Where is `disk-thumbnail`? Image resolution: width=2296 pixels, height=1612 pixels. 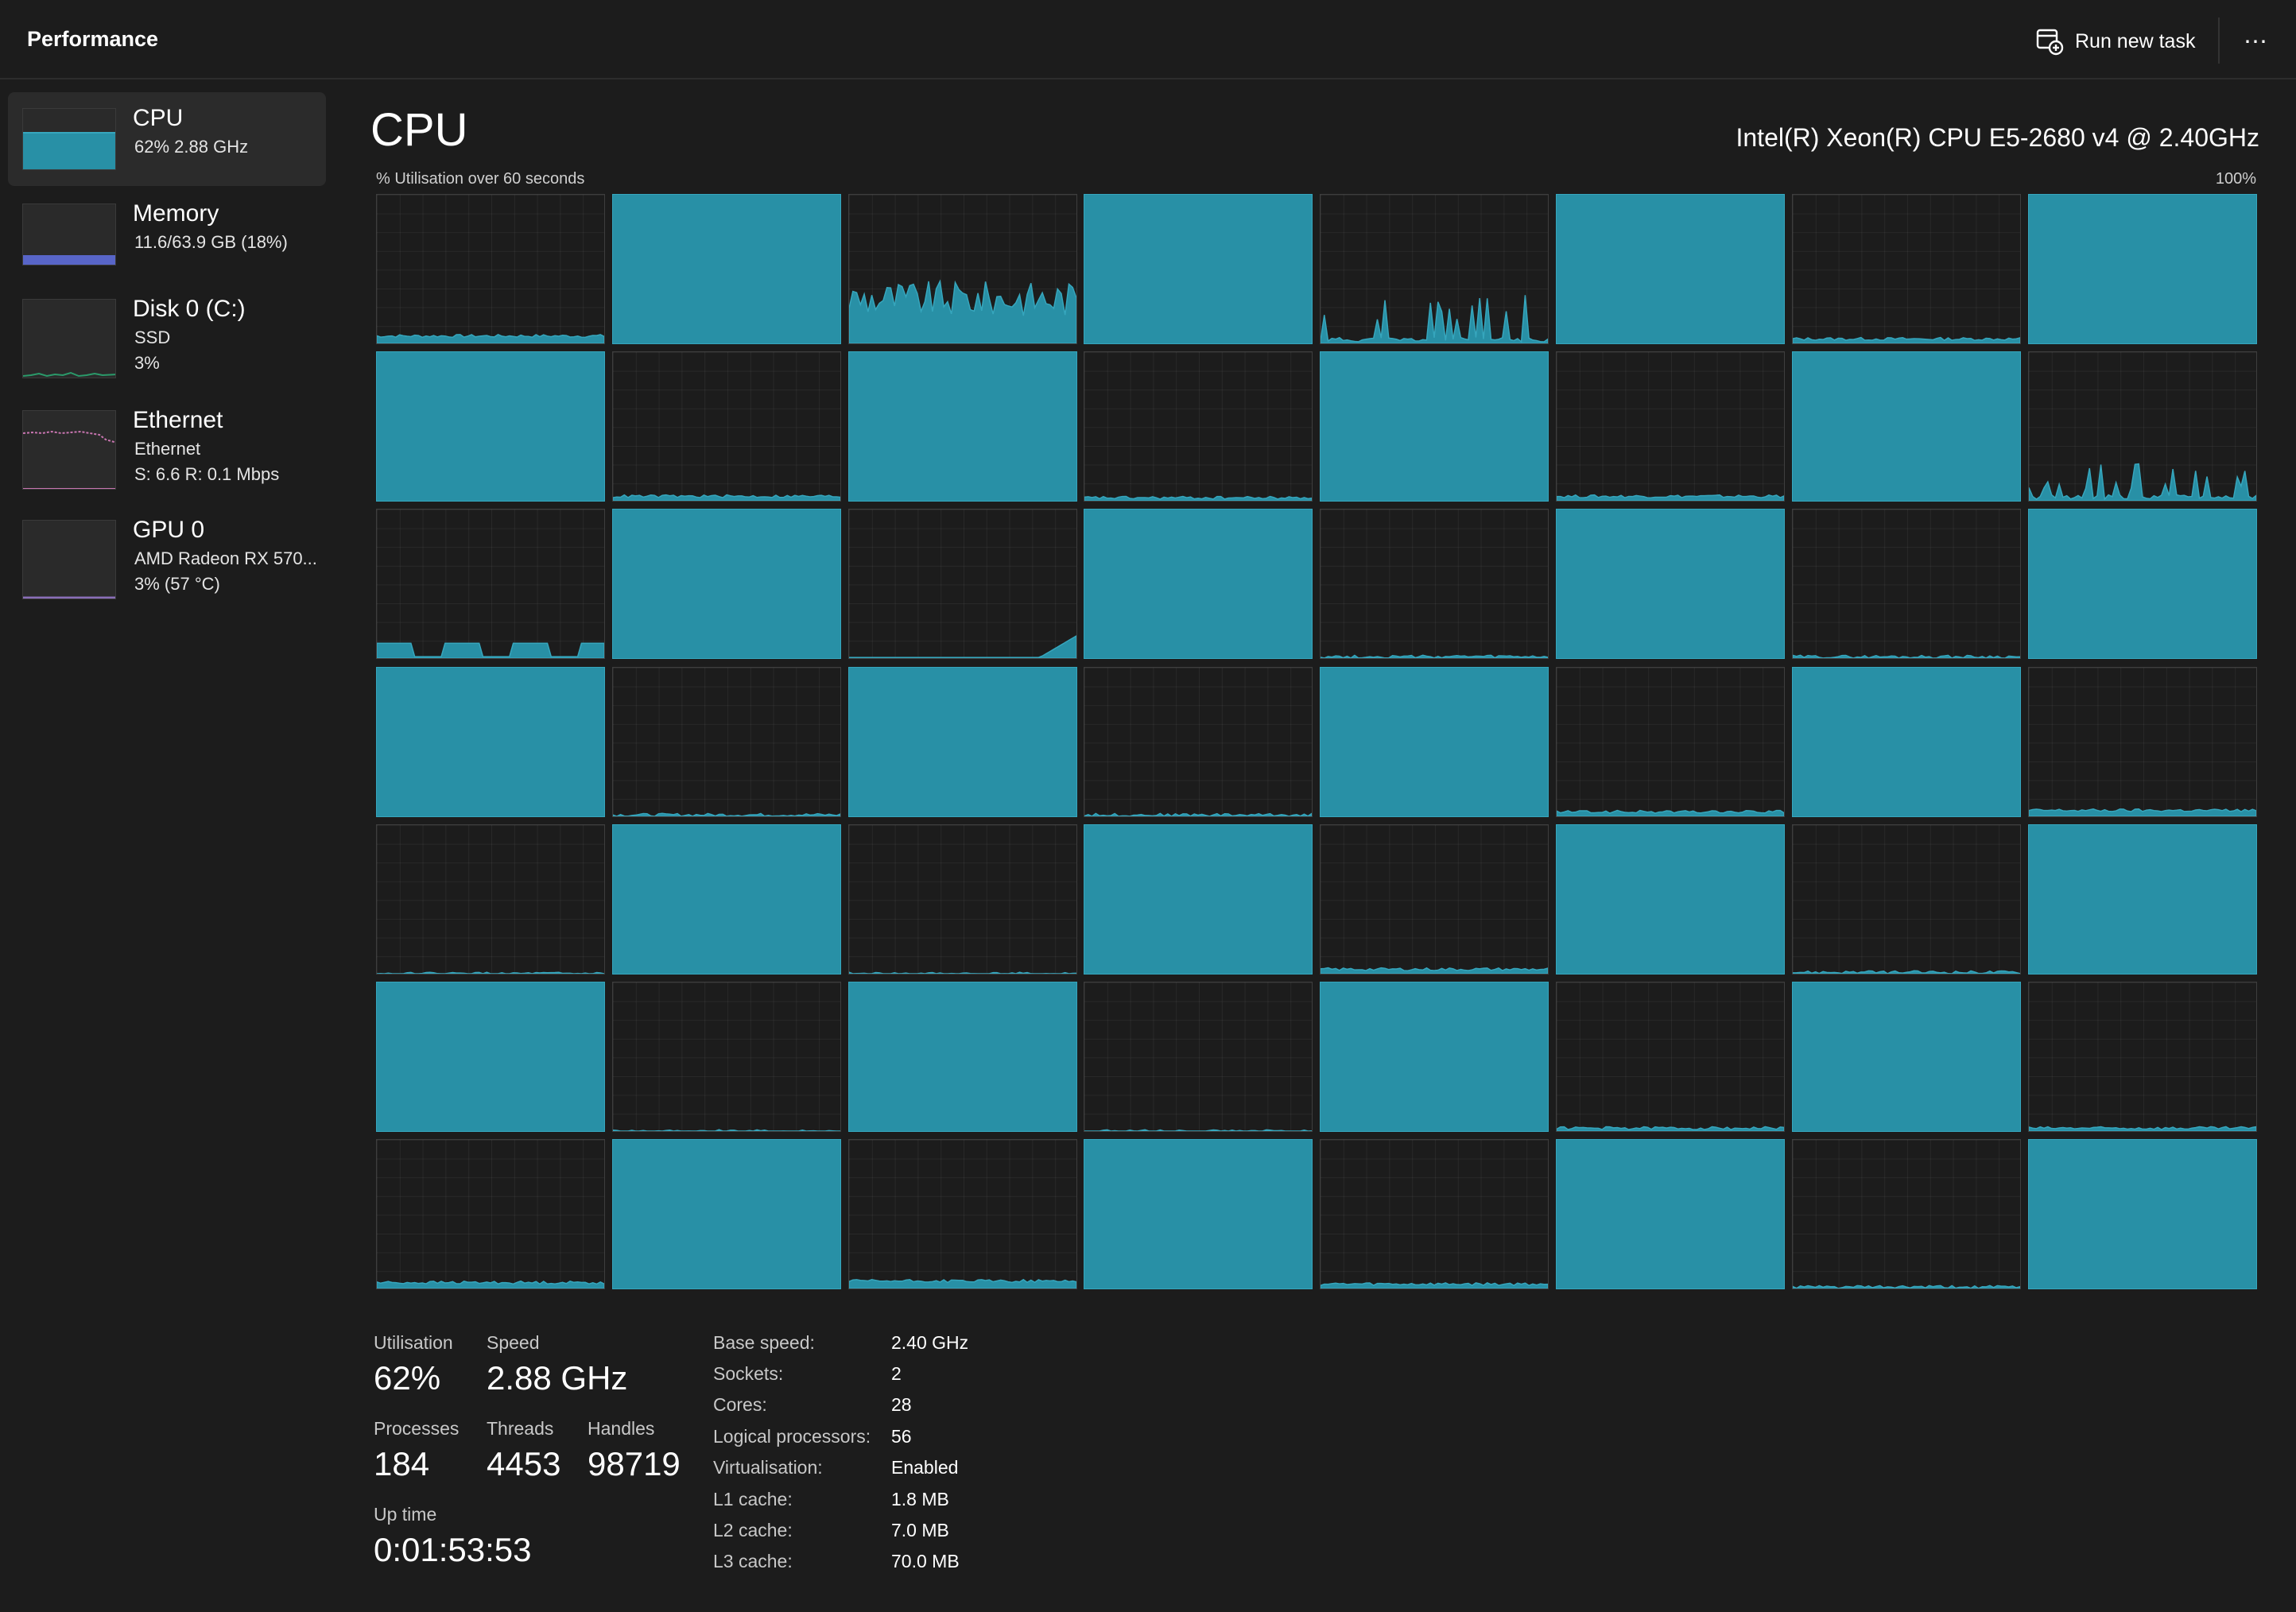 disk-thumbnail is located at coordinates (69, 338).